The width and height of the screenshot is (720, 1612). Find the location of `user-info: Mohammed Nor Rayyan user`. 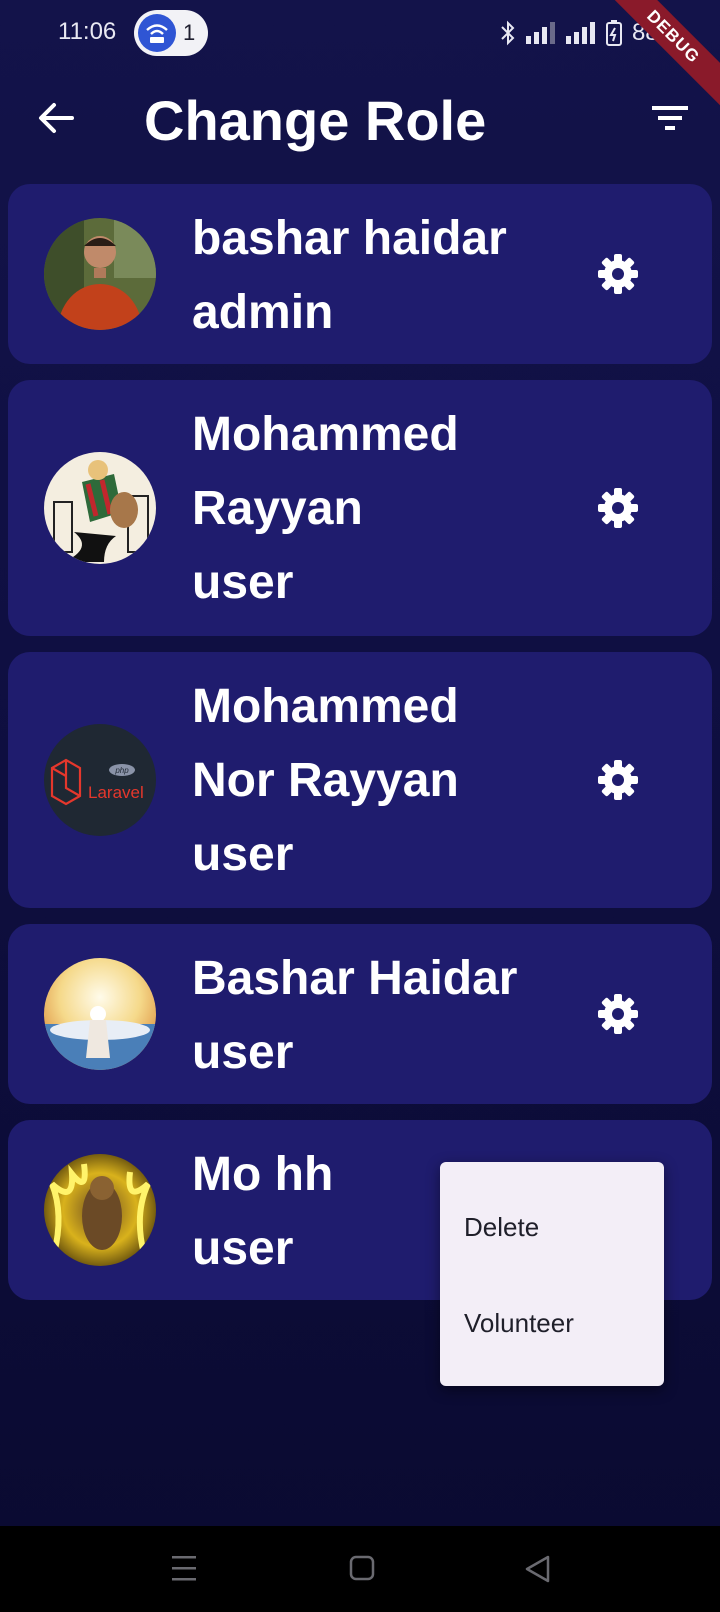

user-info: Mohammed Nor Rayyan user is located at coordinates (377, 781).